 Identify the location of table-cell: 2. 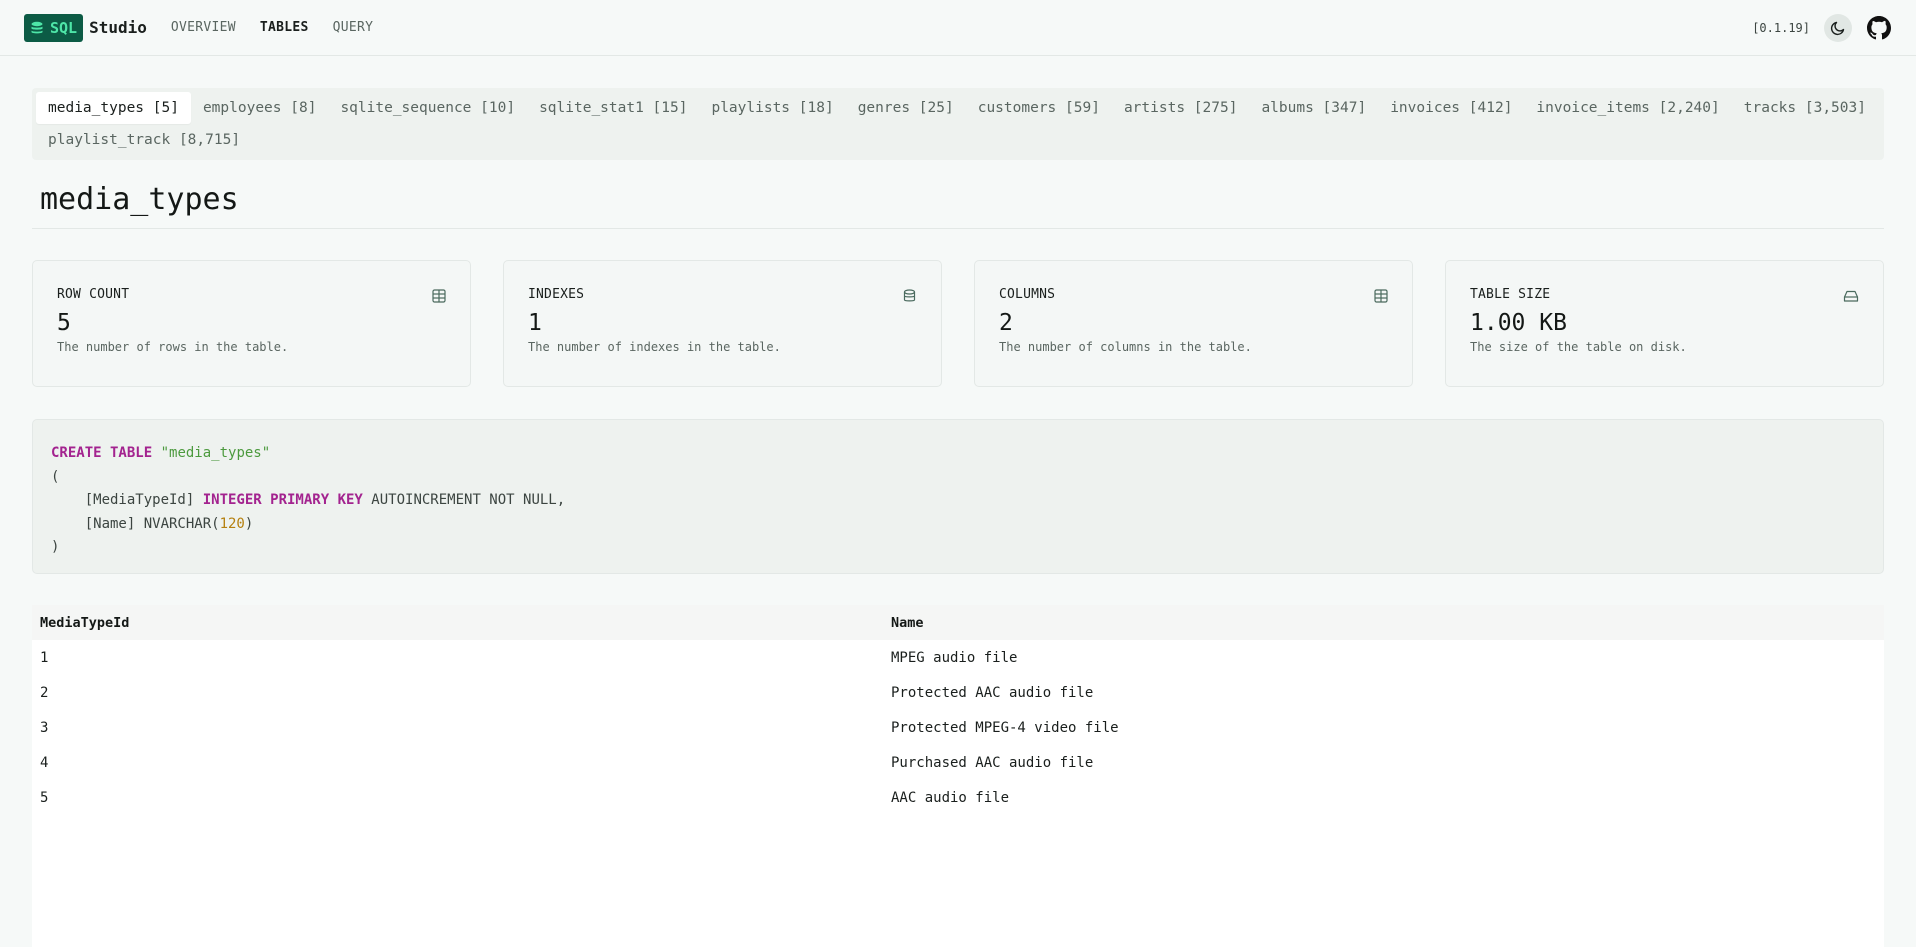
(44, 692).